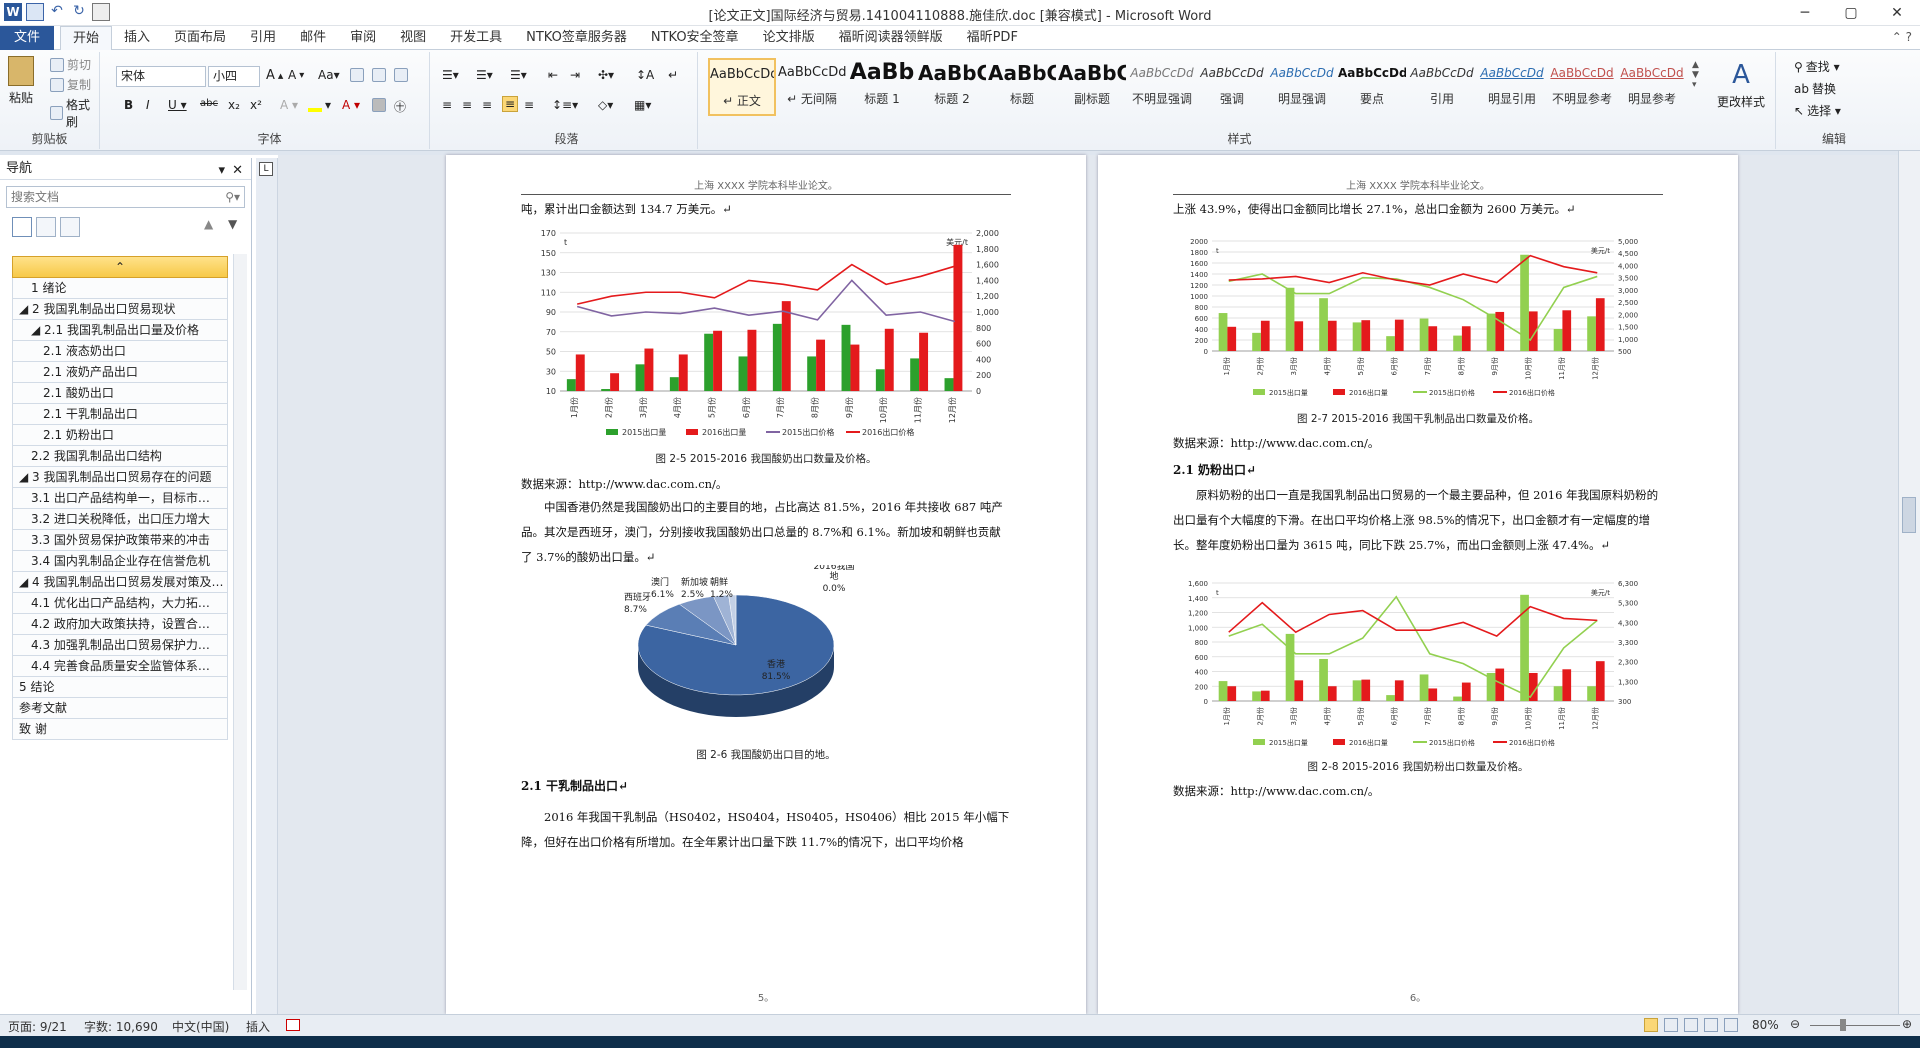  I want to click on nav-heading-item: 3.3 国外贸易保护政策带来的冲击, so click(120, 540).